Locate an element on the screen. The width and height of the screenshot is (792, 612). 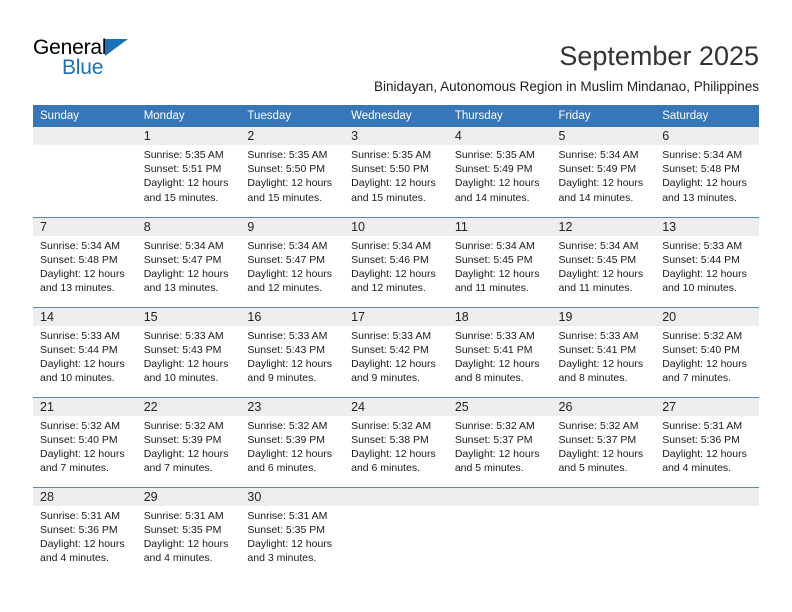
sunrise-text: Sunrise: 5:35 AM is located at coordinates (494, 155).